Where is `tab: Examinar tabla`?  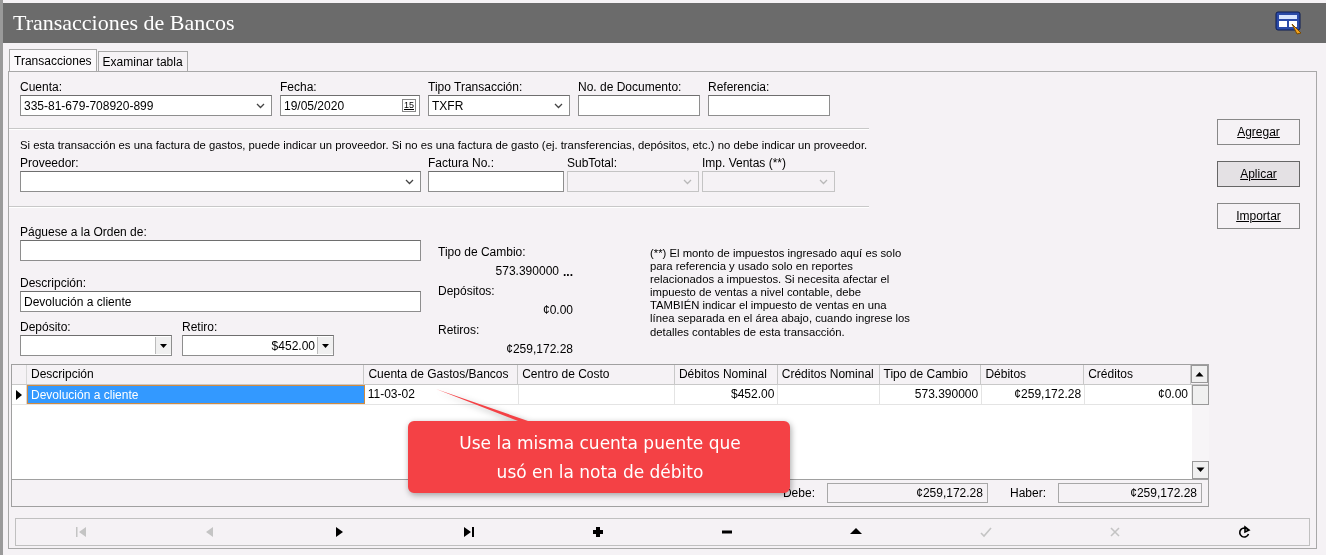
tab: Examinar tabla is located at coordinates (142, 61).